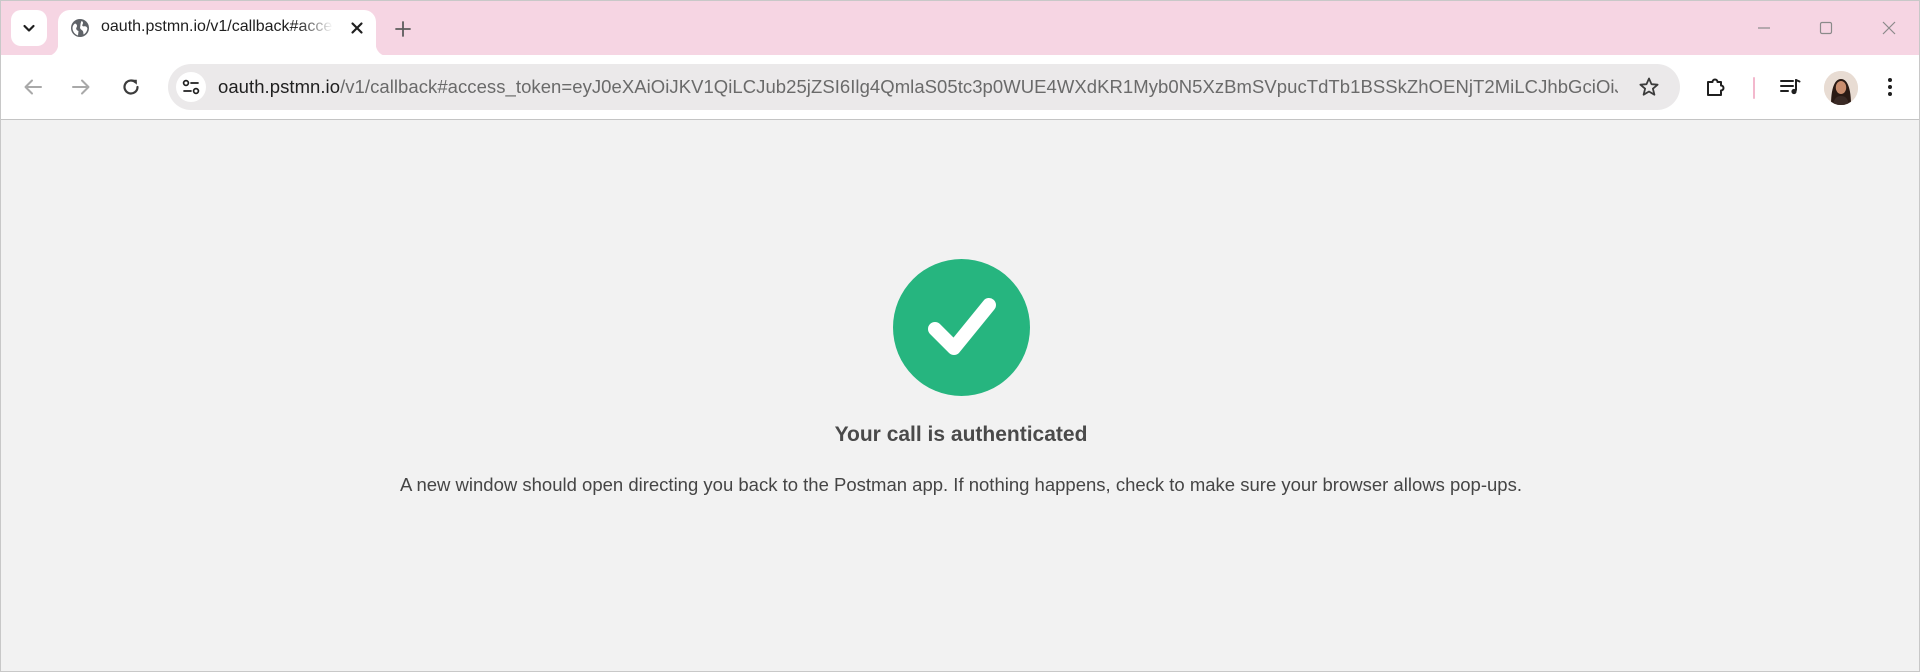 The image size is (1920, 672). I want to click on plus-icon, so click(403, 29).